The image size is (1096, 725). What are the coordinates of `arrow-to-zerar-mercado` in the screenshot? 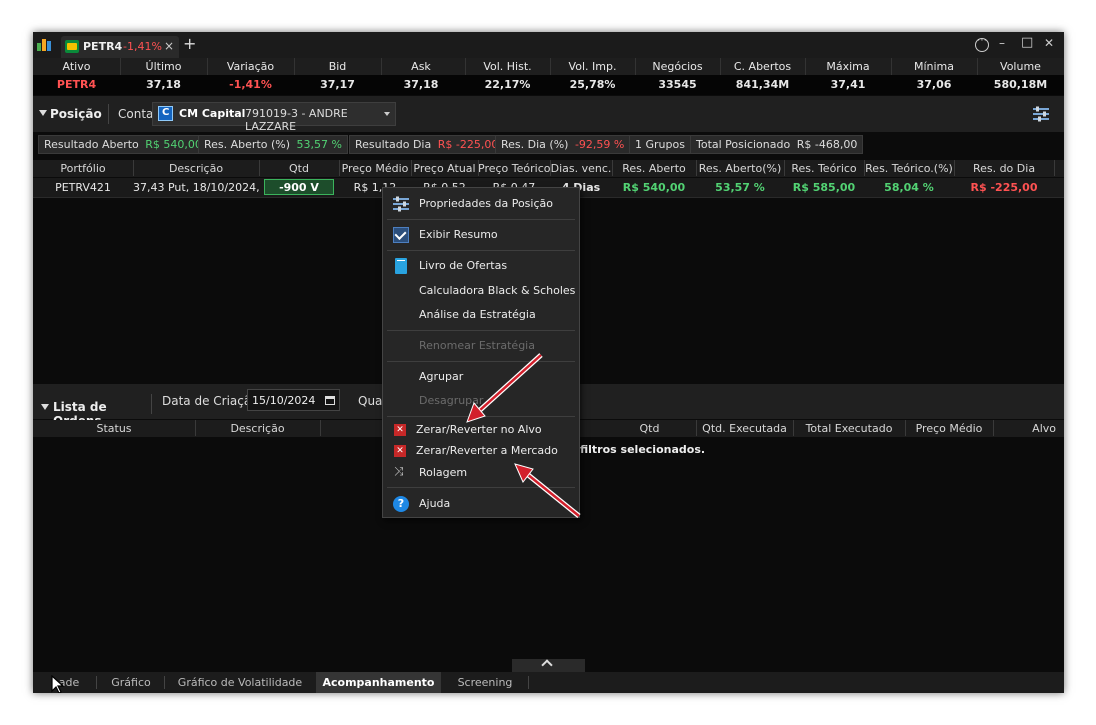 It's located at (547, 490).